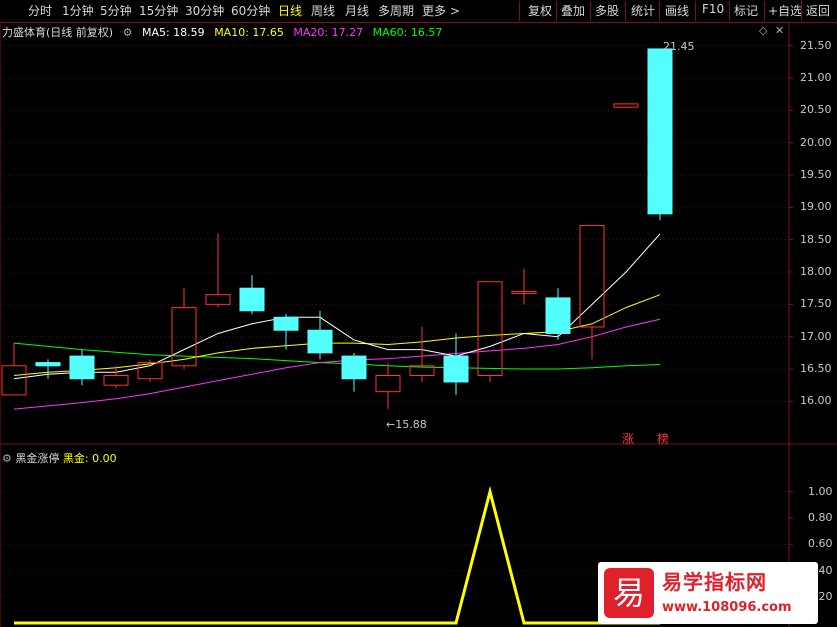 This screenshot has height=627, width=837. What do you see at coordinates (89, 458) in the screenshot?
I see `indicator-value: 黑金: 0.00` at bounding box center [89, 458].